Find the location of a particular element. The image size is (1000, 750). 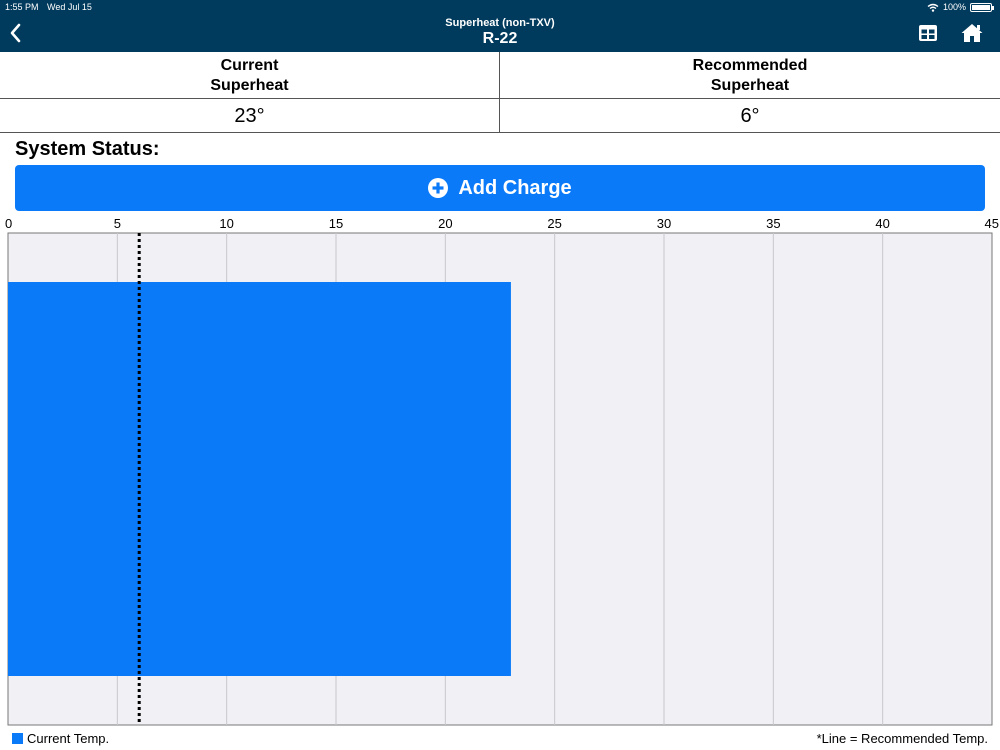

system-status-label: System Status: is located at coordinates (87, 149).